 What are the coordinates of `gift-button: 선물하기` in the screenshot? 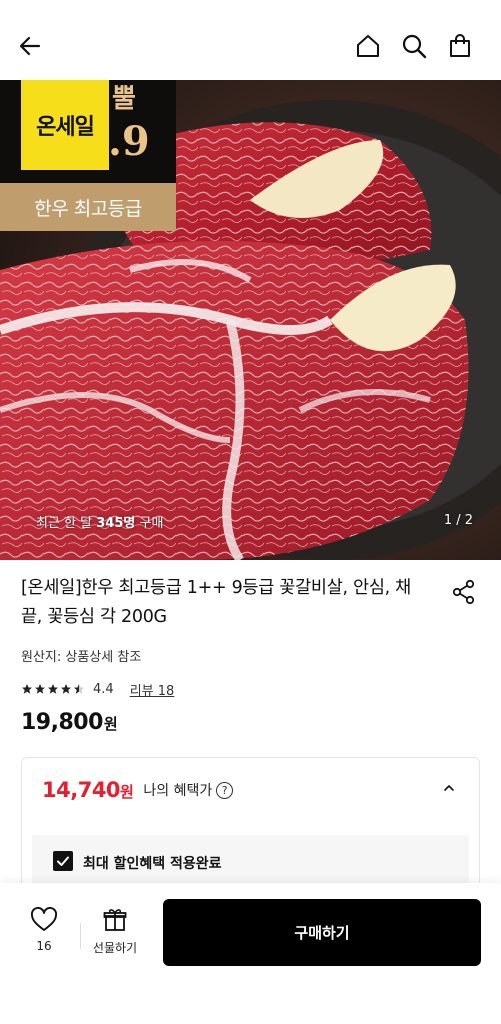 It's located at (115, 935).